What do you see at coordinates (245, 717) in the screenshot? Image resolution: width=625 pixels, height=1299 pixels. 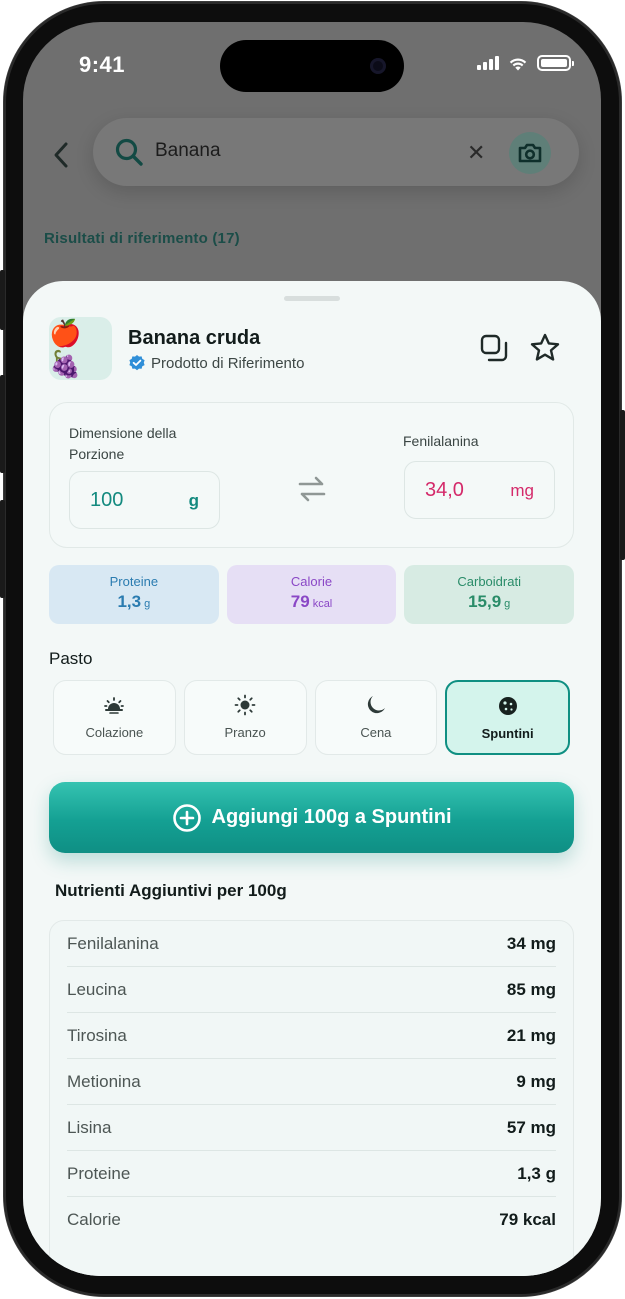 I see `meal-option-lunch: Pranzo` at bounding box center [245, 717].